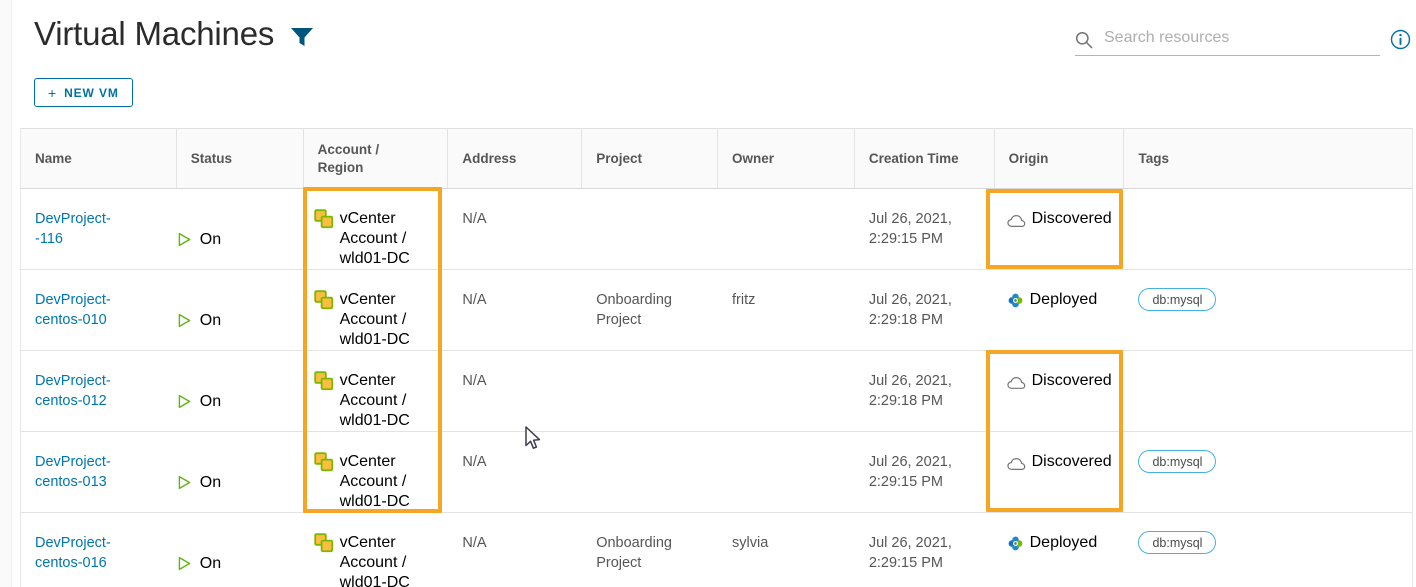 Image resolution: width=1416 pixels, height=587 pixels. What do you see at coordinates (53, 92) in the screenshot?
I see `plus-icon: +` at bounding box center [53, 92].